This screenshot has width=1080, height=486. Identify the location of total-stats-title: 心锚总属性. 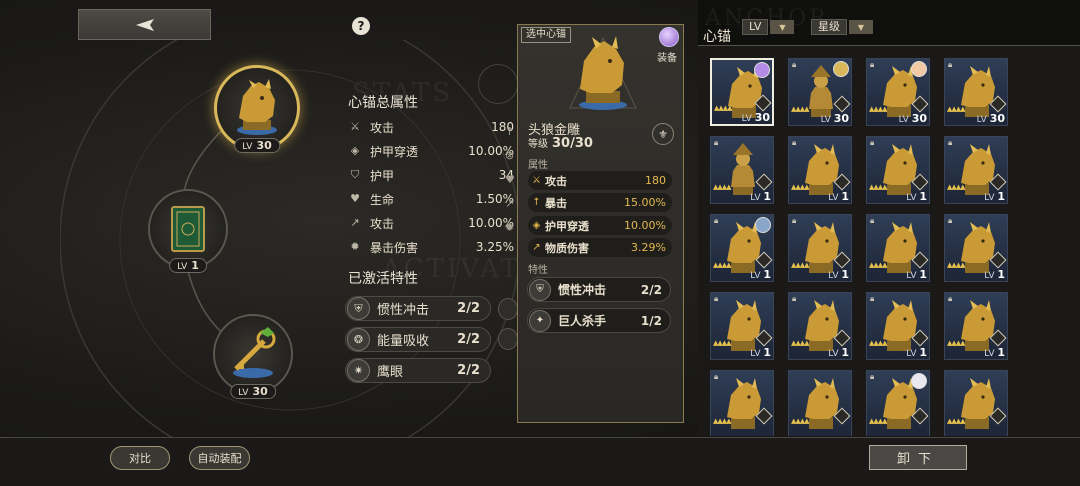
(383, 103).